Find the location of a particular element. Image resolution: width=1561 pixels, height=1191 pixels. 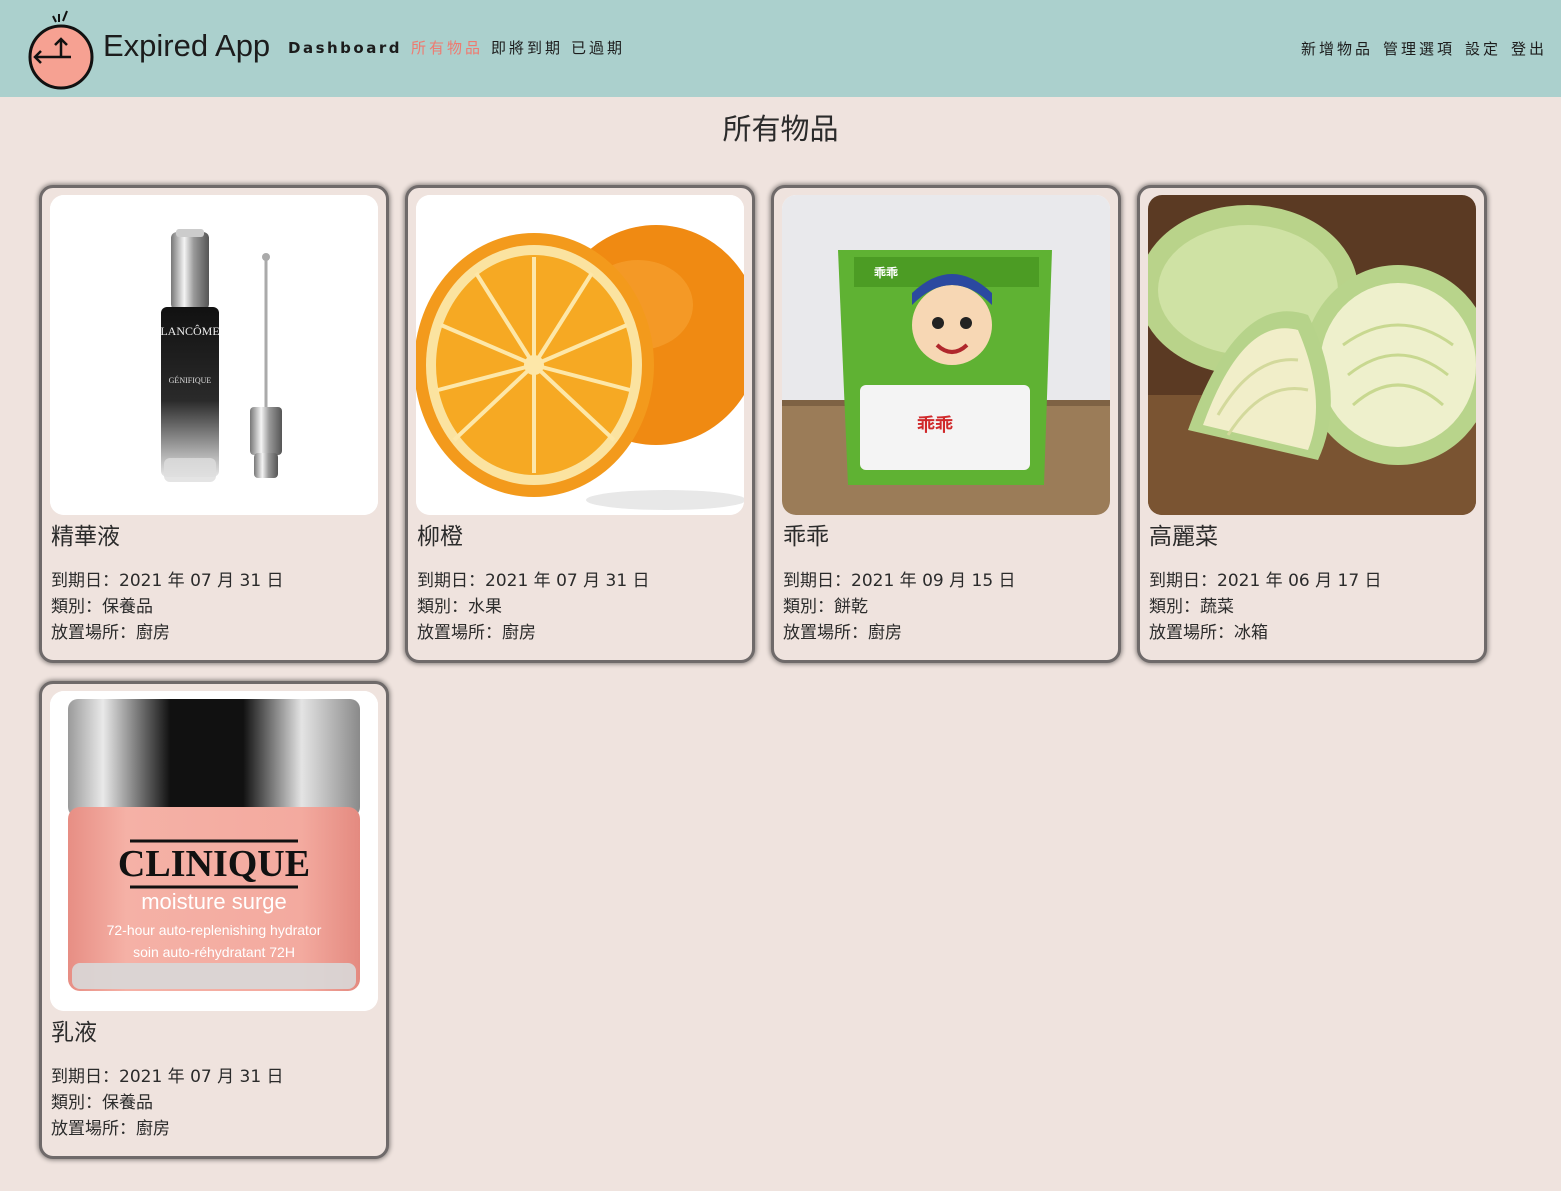

nav-dashboard-link: Dashboard is located at coordinates (345, 48).